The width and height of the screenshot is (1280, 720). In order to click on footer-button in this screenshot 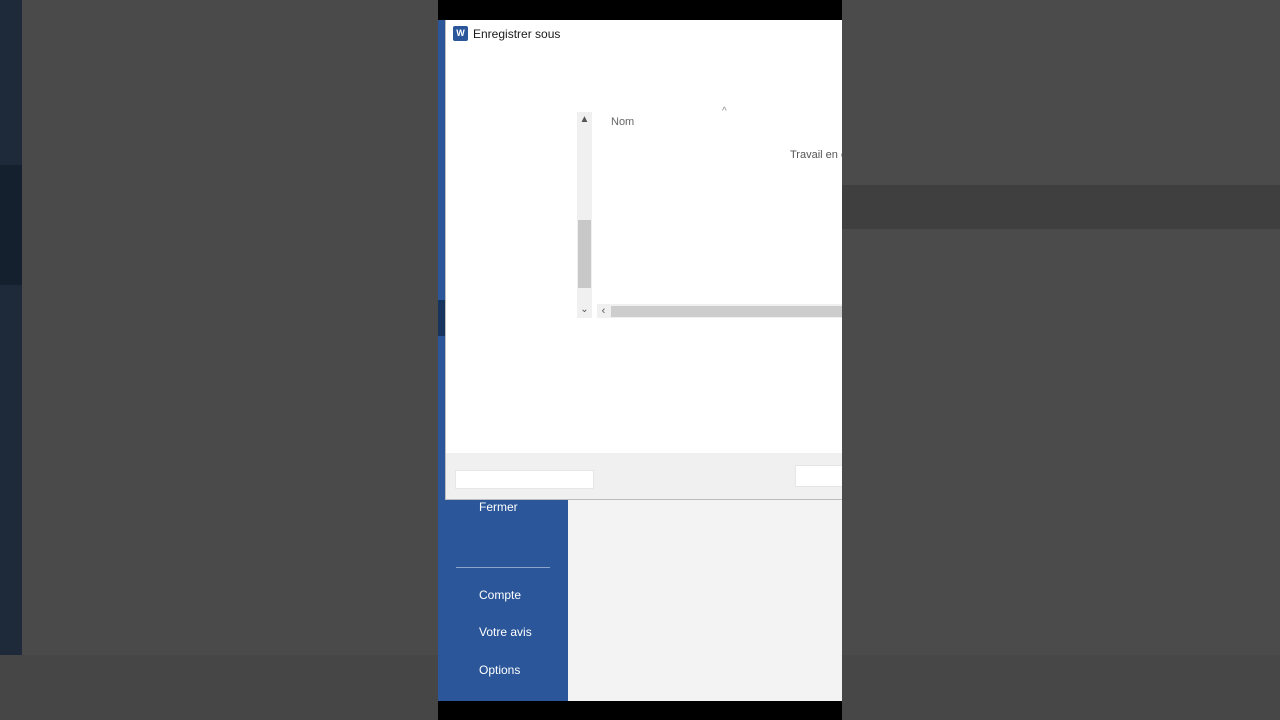, I will do `click(818, 476)`.